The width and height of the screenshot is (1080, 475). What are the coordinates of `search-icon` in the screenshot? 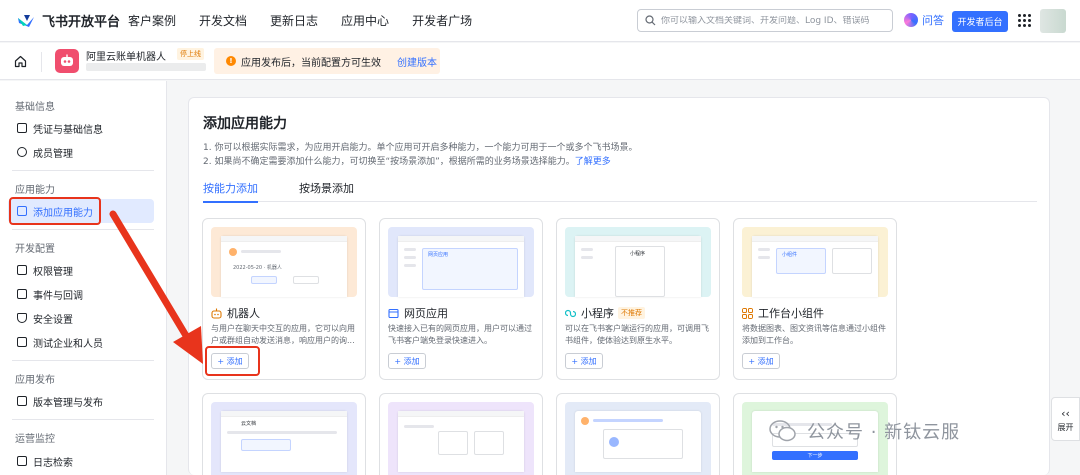 It's located at (650, 20).